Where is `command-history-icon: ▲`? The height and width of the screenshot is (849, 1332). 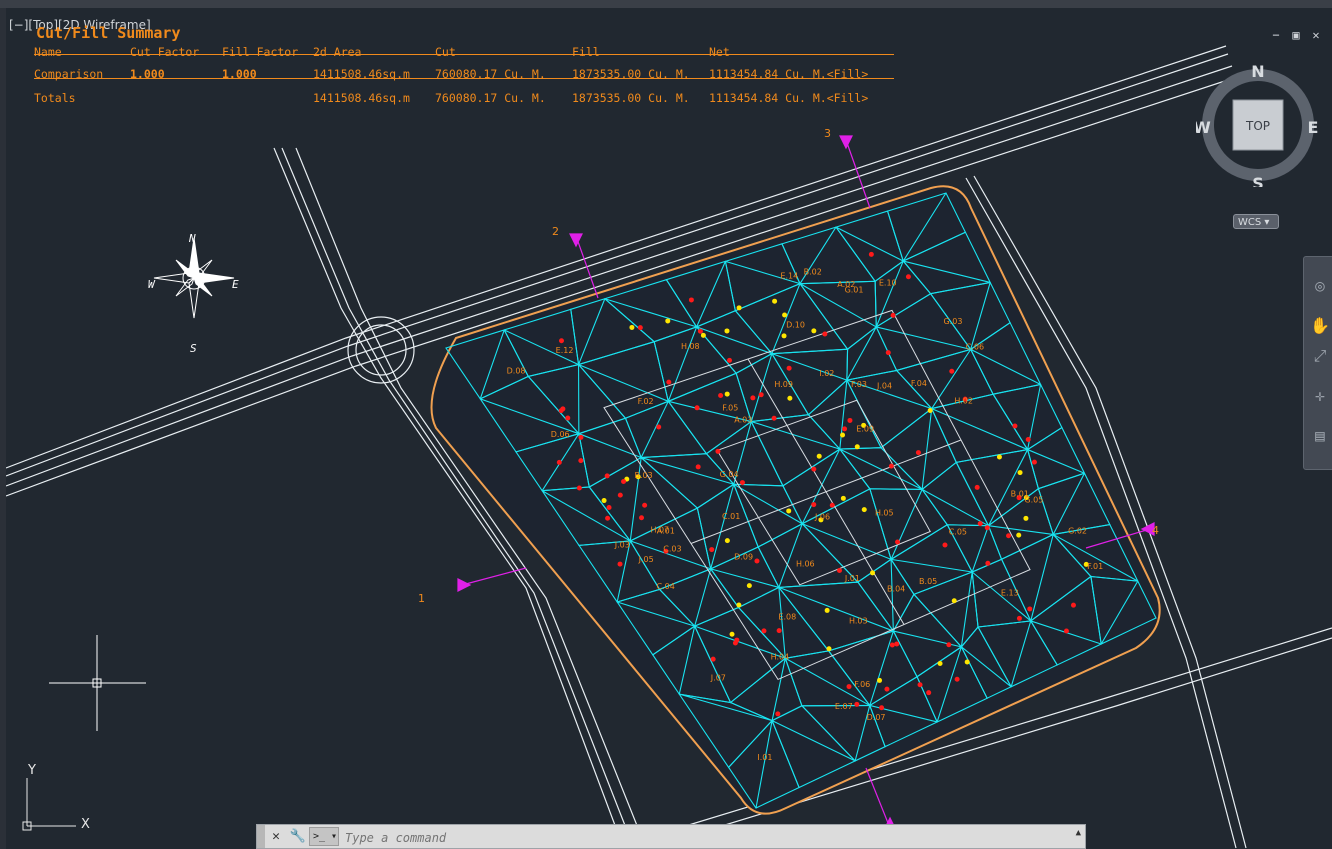 command-history-icon: ▲ is located at coordinates (1078, 833).